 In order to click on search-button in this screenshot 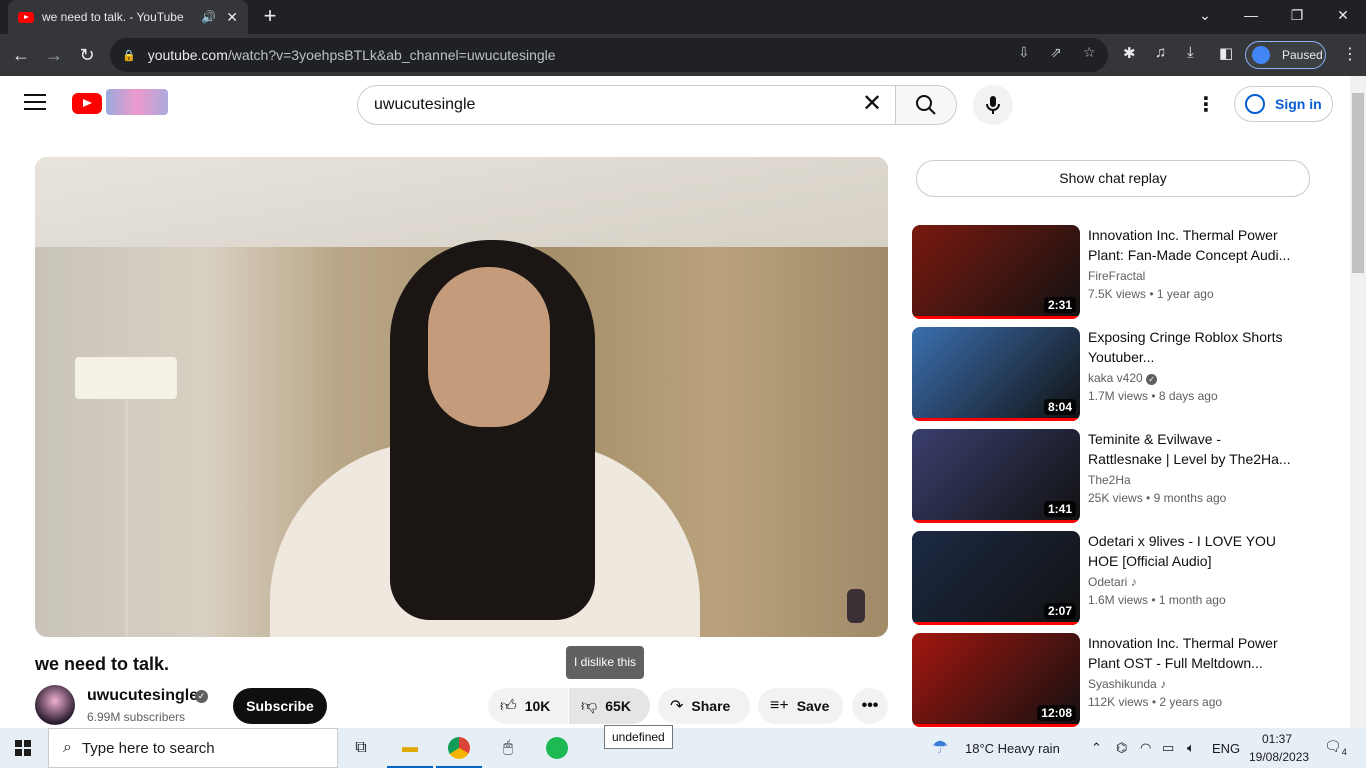, I will do `click(926, 105)`.